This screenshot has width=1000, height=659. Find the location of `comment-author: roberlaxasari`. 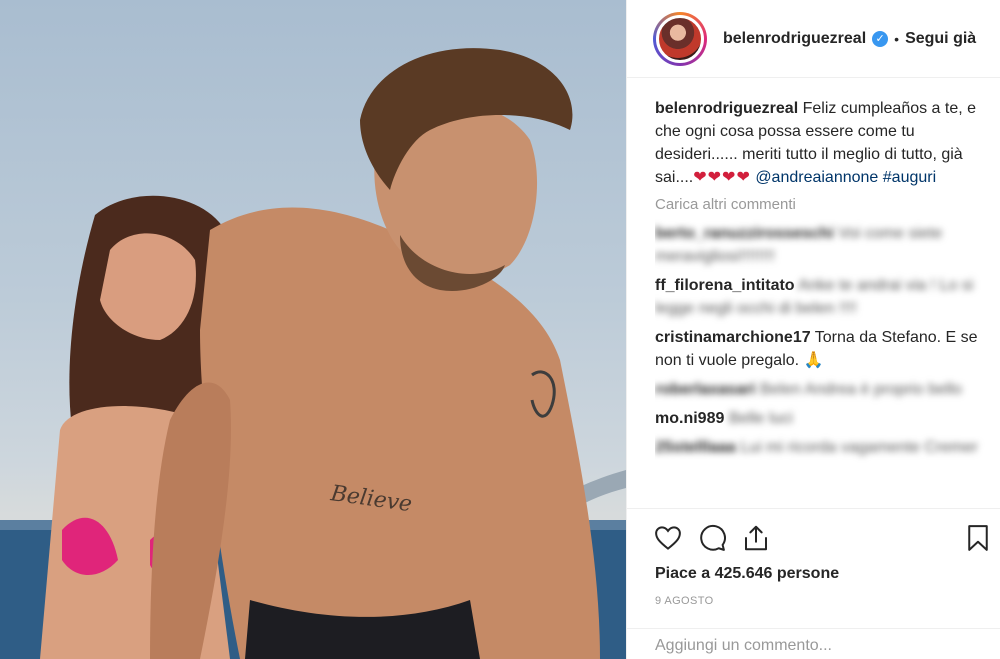

comment-author: roberlaxasari is located at coordinates (705, 389).